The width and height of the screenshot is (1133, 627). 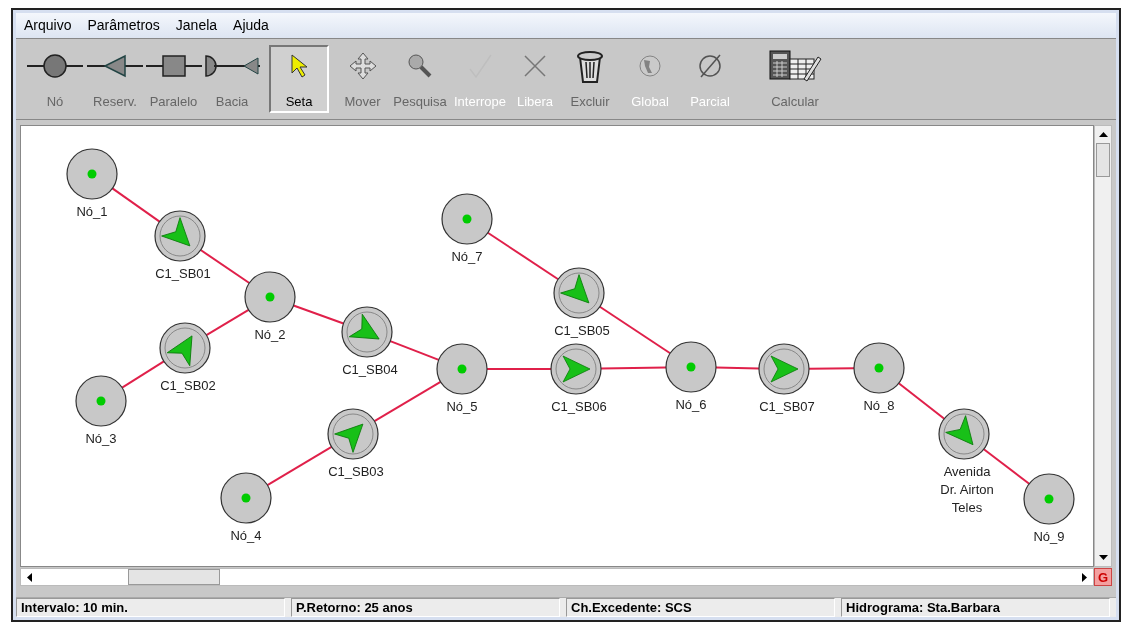 I want to click on vertical-scrollbar, so click(x=1103, y=346).